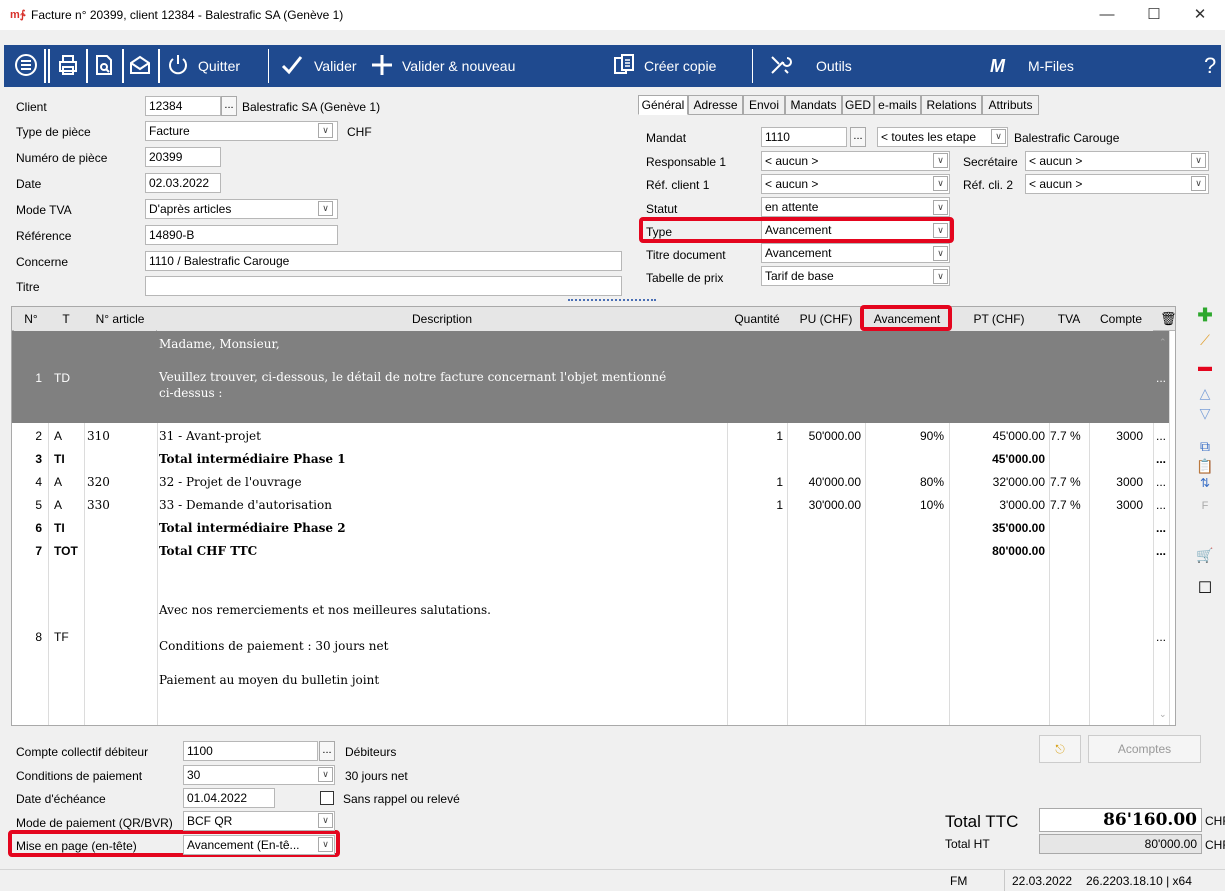 Image resolution: width=1225 pixels, height=891 pixels. What do you see at coordinates (259, 821) in the screenshot?
I see `payment-mode-select: BCF QR` at bounding box center [259, 821].